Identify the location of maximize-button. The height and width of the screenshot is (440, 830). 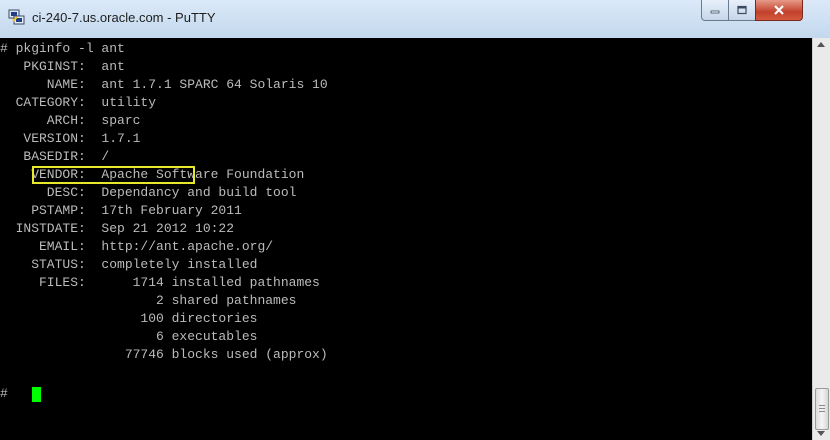
(742, 10).